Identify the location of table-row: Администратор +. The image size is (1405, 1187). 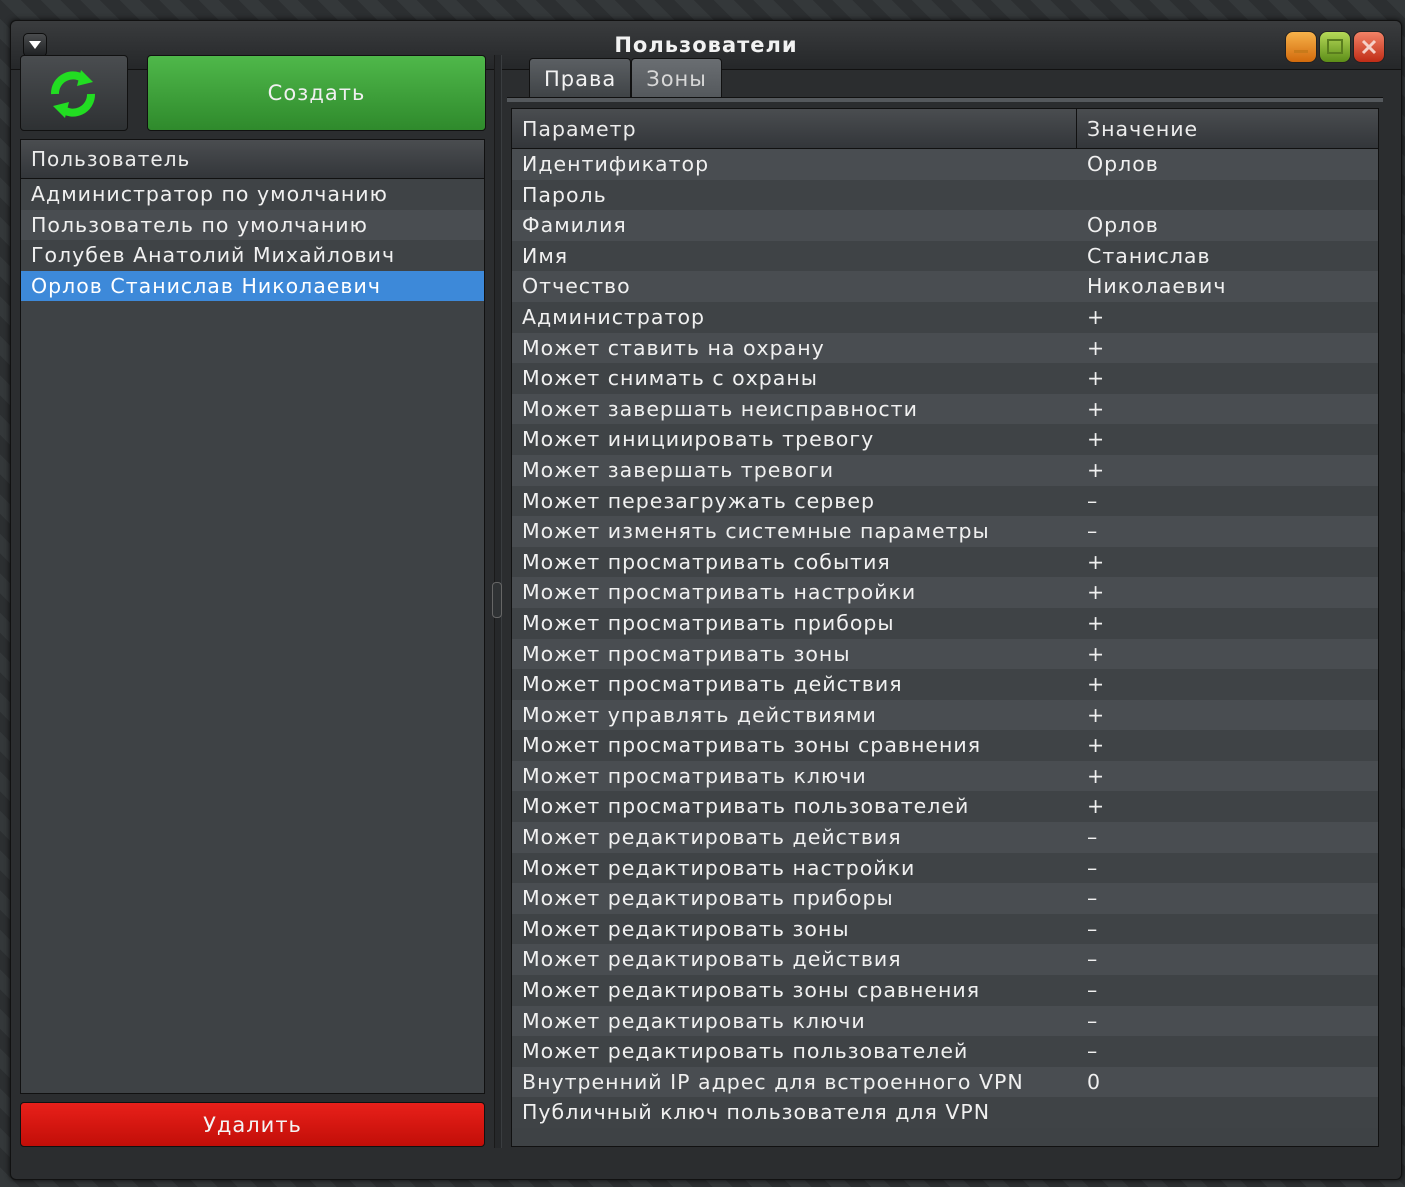
(945, 317).